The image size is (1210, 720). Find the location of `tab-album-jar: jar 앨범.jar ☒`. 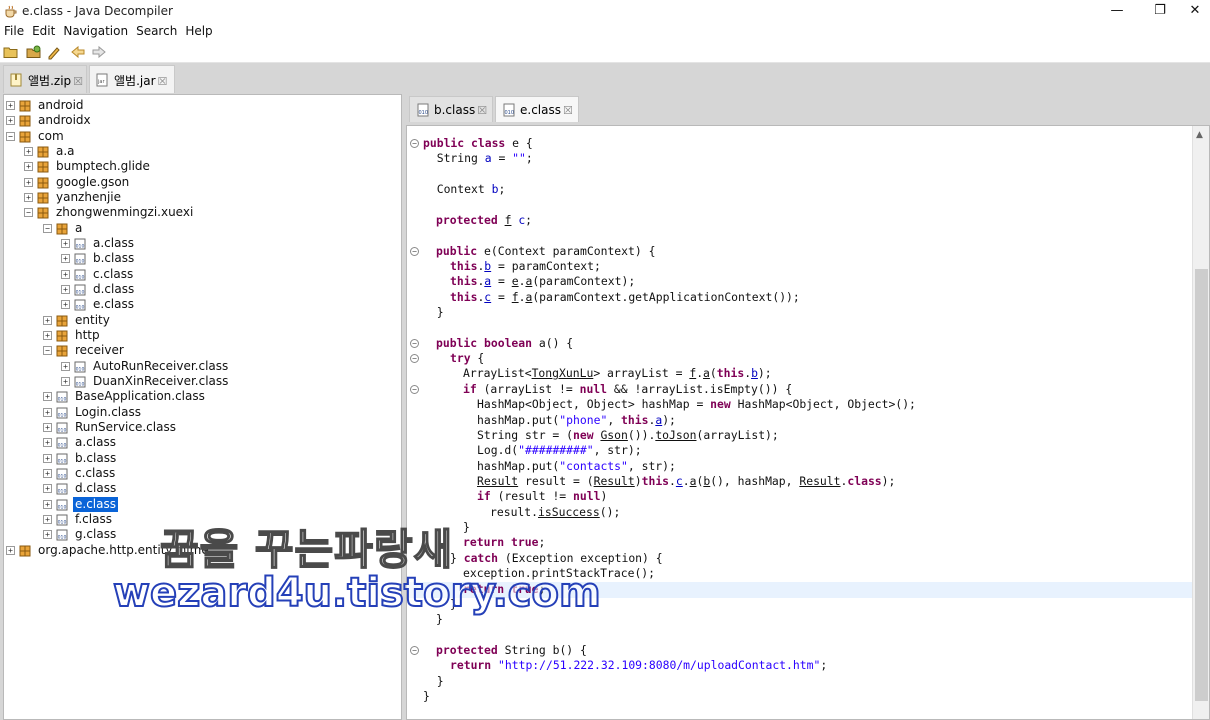

tab-album-jar: jar 앨범.jar ☒ is located at coordinates (132, 79).